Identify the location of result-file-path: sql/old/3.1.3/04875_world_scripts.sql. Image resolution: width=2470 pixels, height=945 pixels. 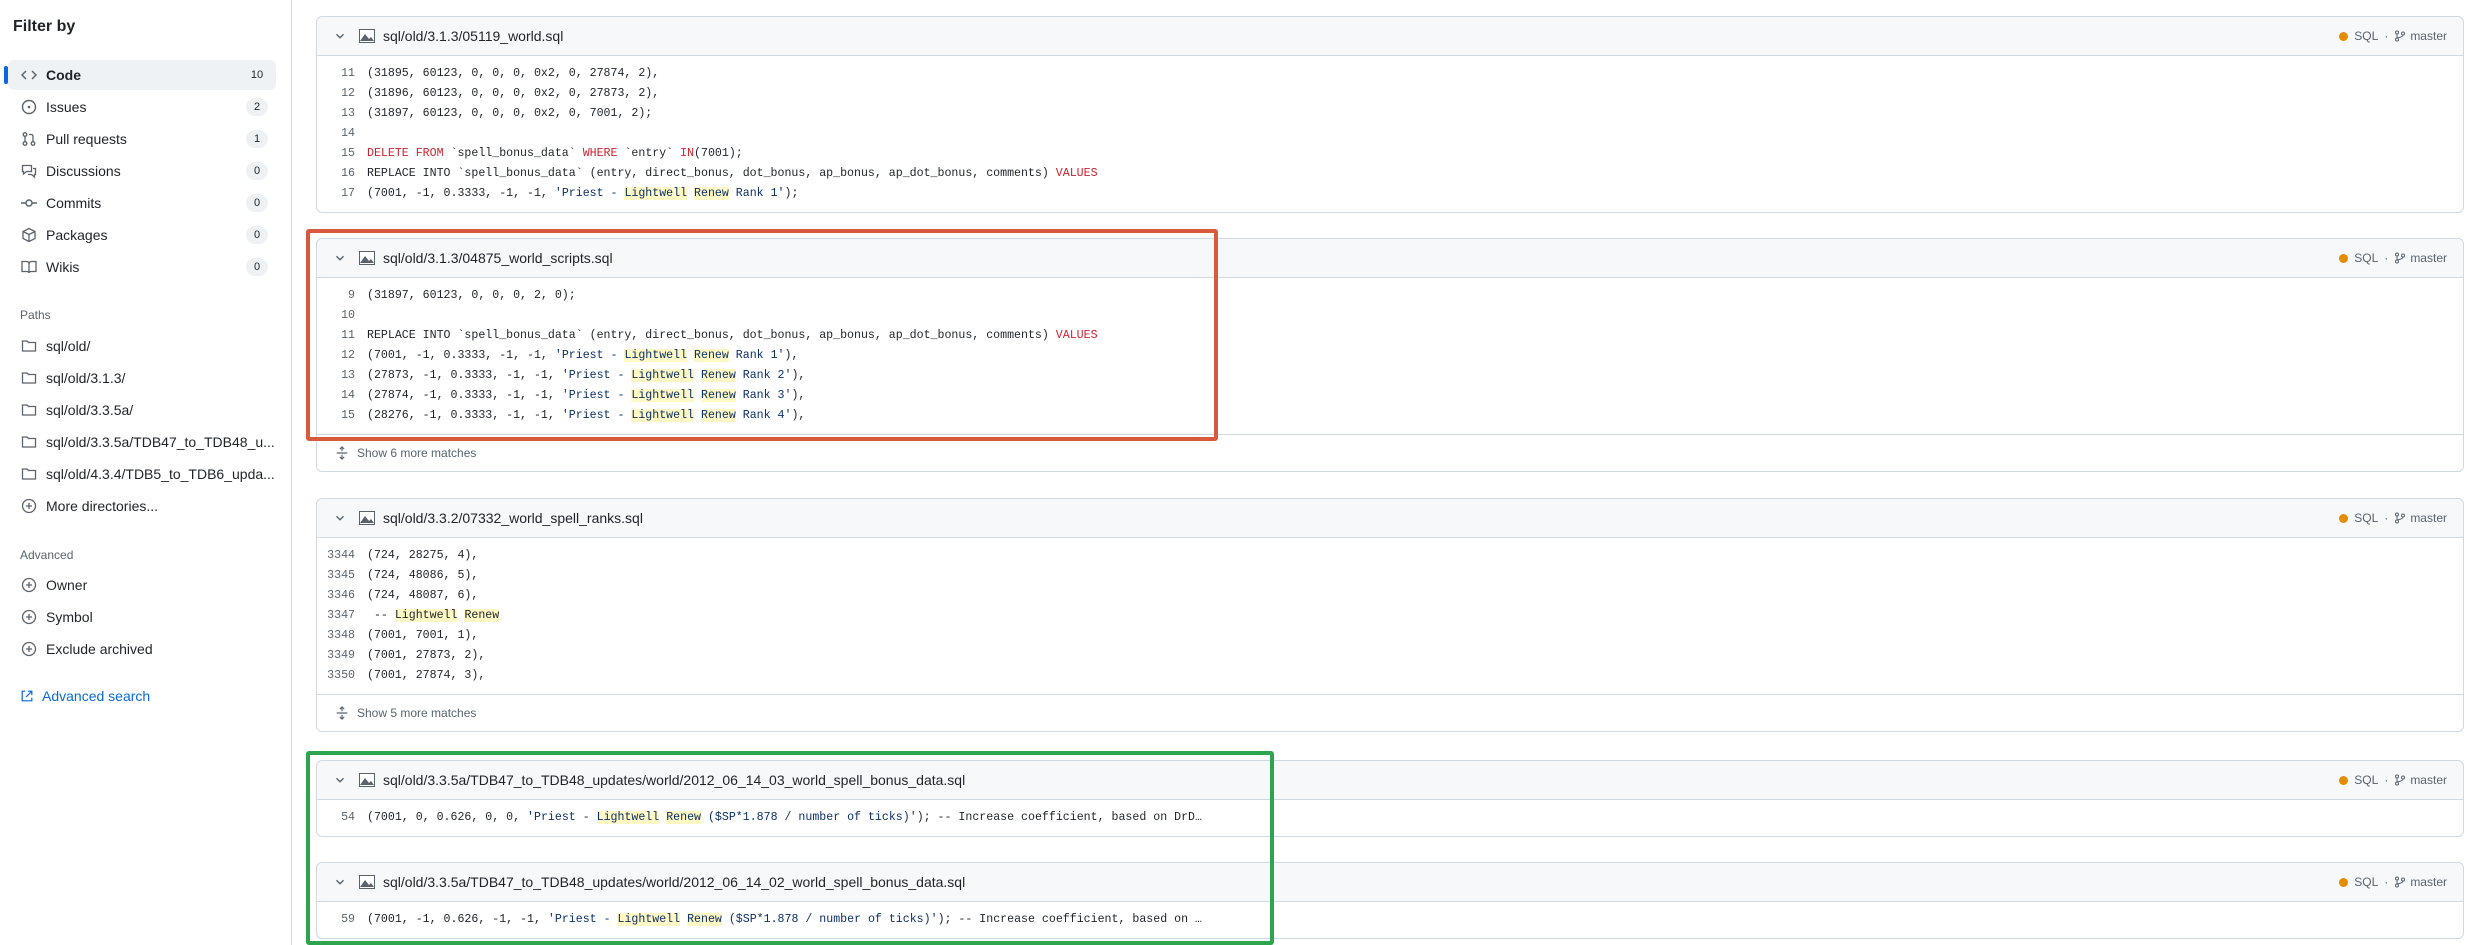
(498, 258).